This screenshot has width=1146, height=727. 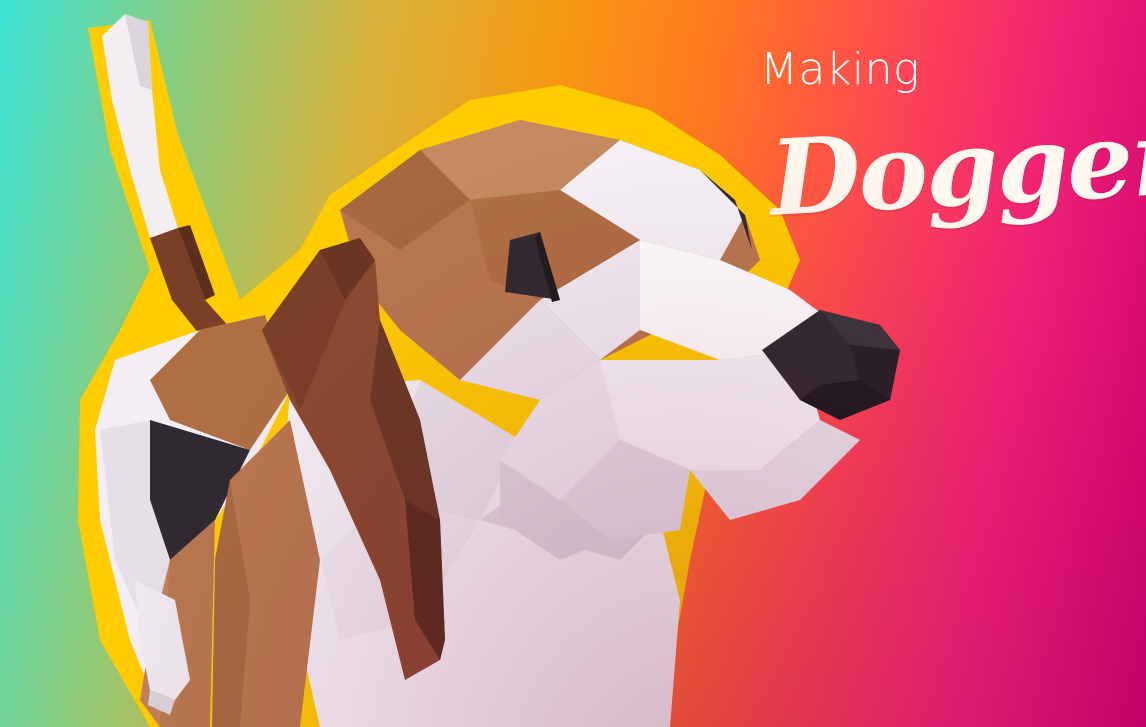 I want to click on title-dogger: Dogger, so click(x=956, y=167).